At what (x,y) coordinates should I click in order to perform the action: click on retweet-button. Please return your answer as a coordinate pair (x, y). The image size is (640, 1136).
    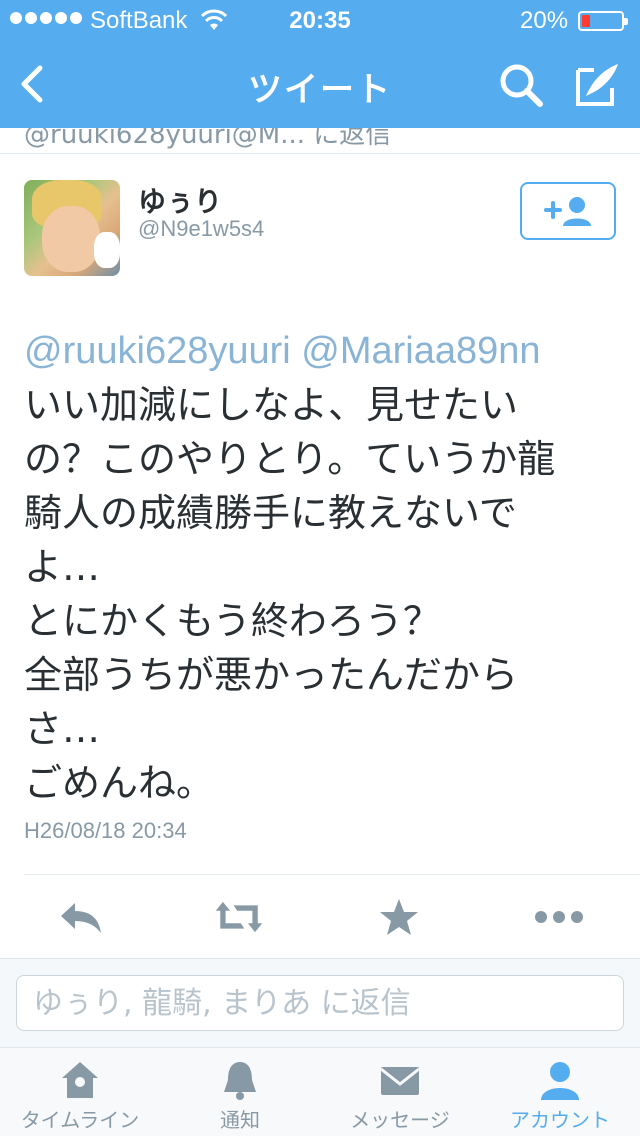
    Looking at the image, I should click on (239, 917).